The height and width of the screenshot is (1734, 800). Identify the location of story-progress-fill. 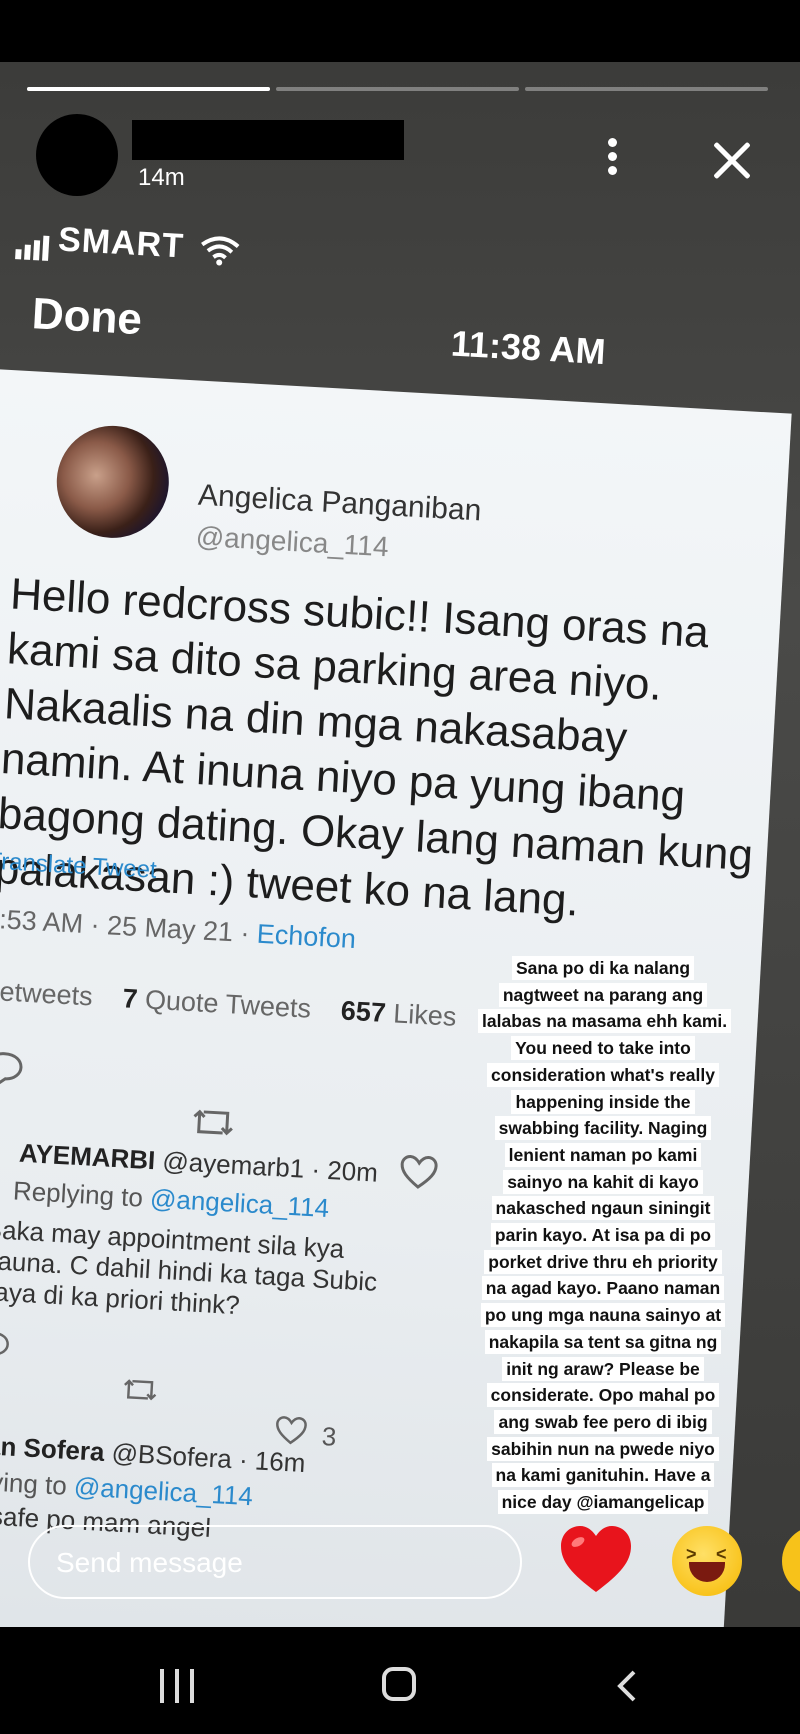
(148, 89).